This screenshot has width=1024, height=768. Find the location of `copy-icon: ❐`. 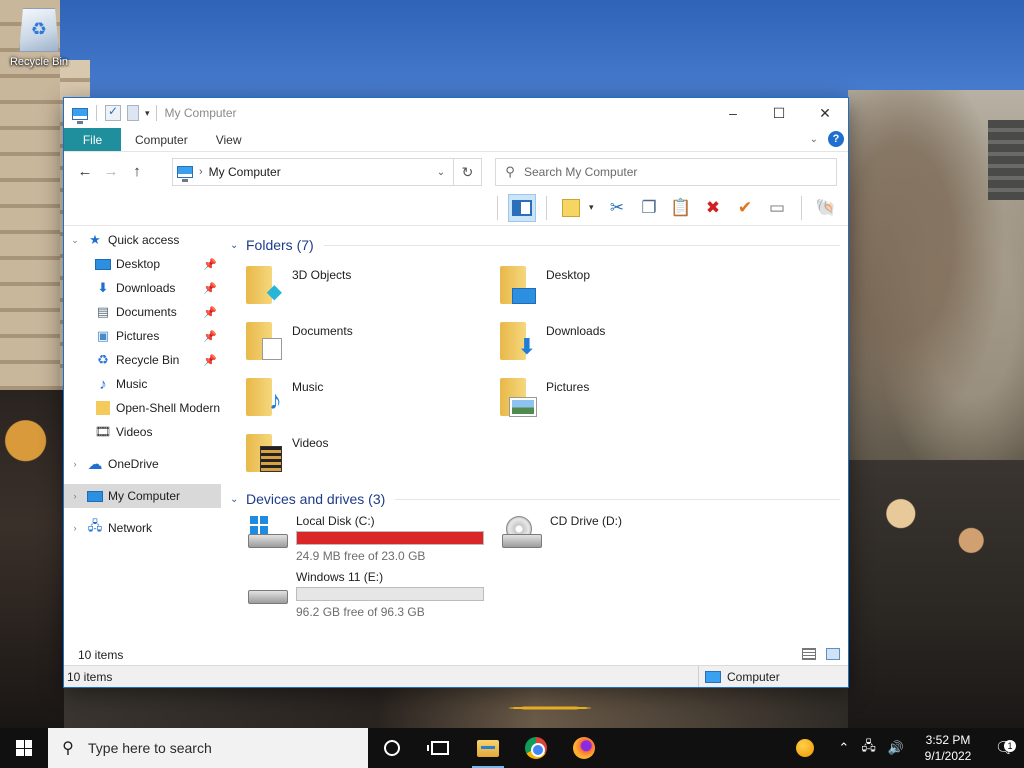

copy-icon: ❐ is located at coordinates (649, 207).